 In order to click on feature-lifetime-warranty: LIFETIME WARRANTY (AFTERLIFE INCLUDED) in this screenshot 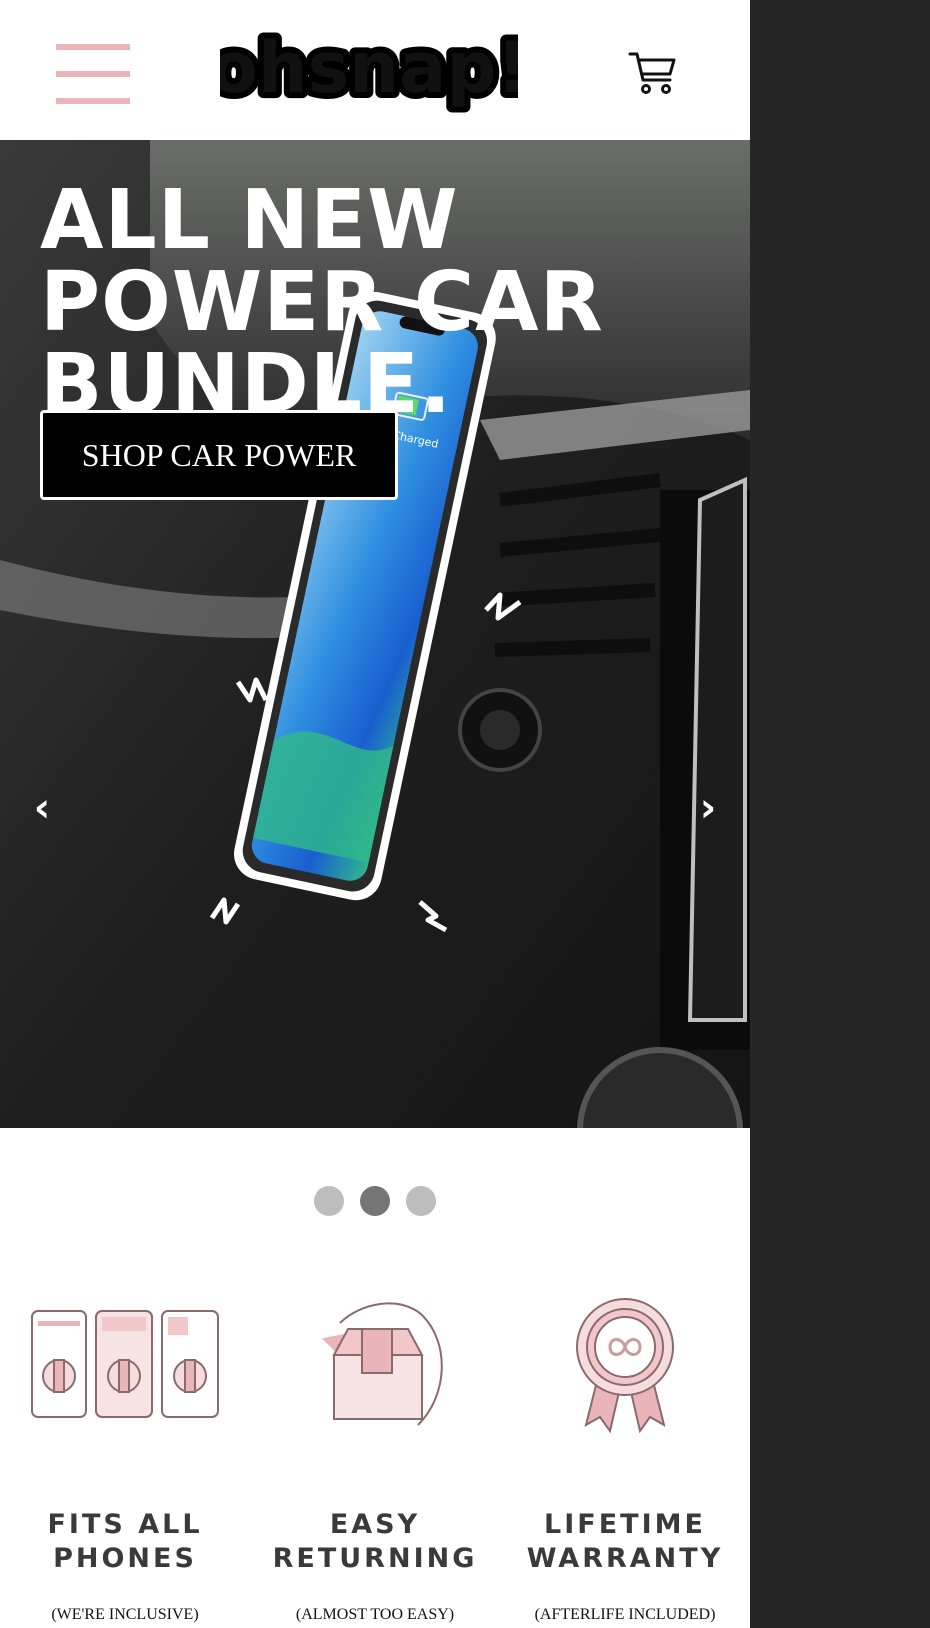, I will do `click(625, 1456)`.